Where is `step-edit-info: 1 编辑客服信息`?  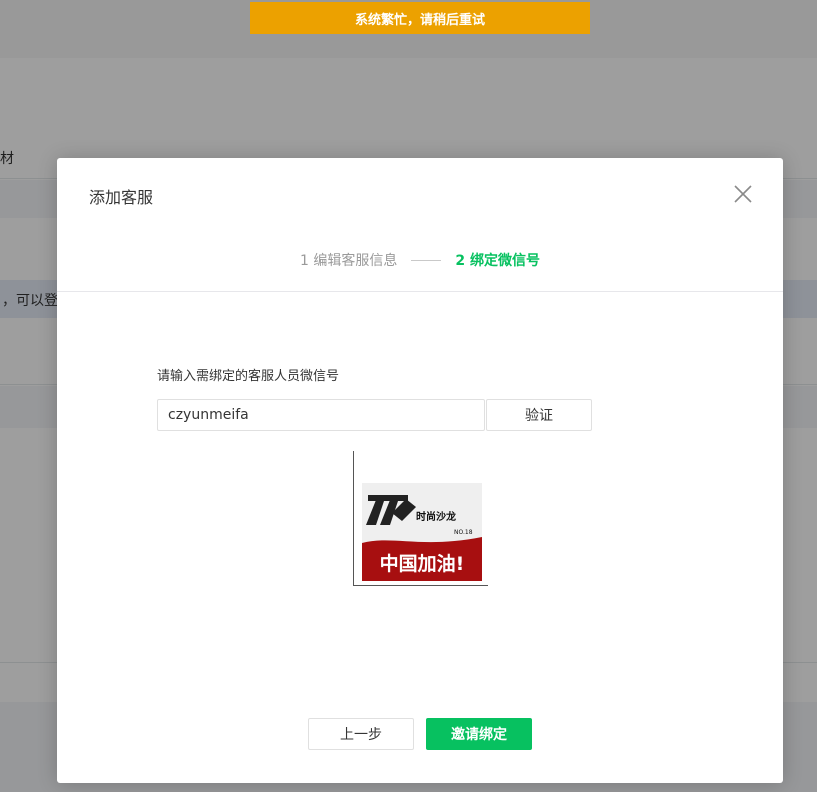
step-edit-info: 1 编辑客服信息 is located at coordinates (349, 261).